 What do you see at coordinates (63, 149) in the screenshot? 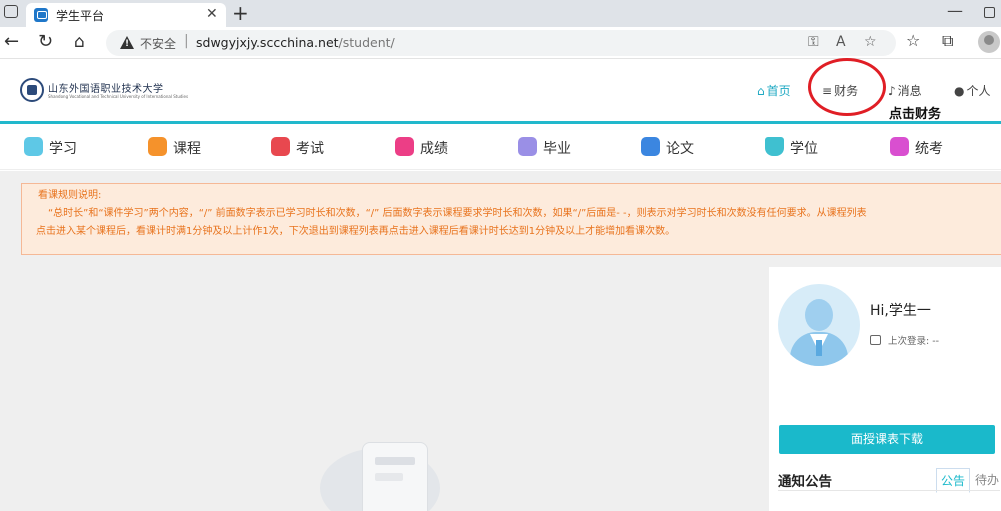
I see `category-label: 学习` at bounding box center [63, 149].